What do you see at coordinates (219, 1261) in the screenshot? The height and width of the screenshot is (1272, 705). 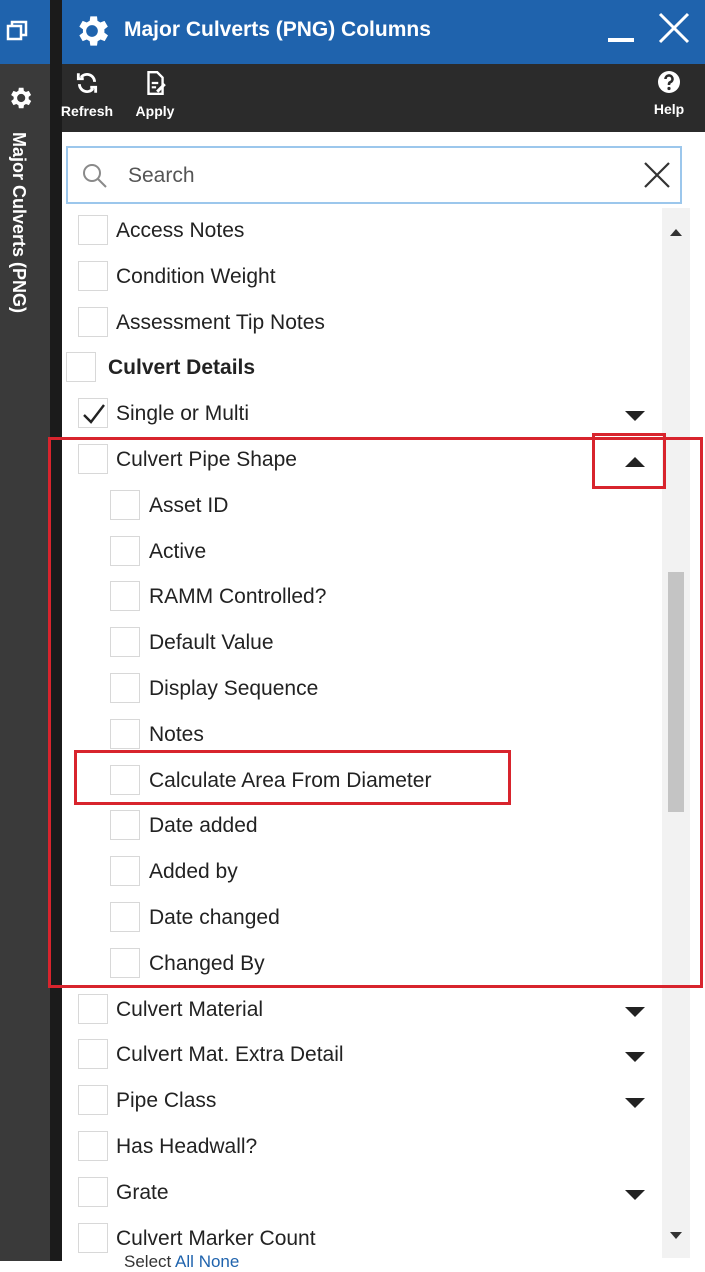 I see `select-none-link: None` at bounding box center [219, 1261].